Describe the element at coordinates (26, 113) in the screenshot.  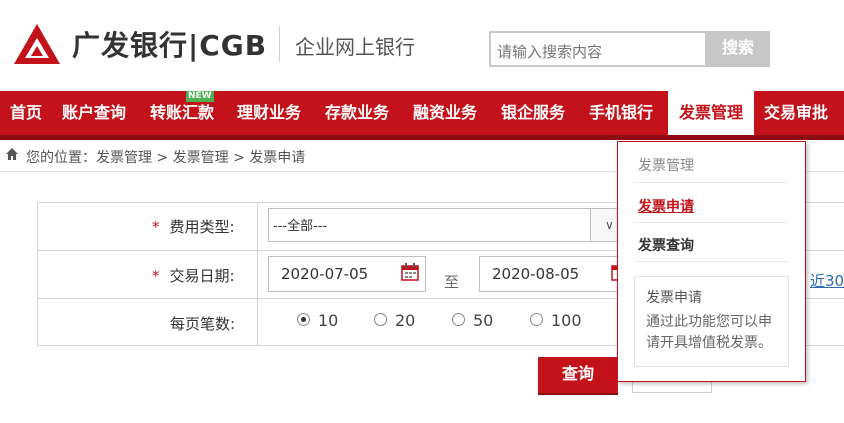
I see `nav-item-home: 首页` at that location.